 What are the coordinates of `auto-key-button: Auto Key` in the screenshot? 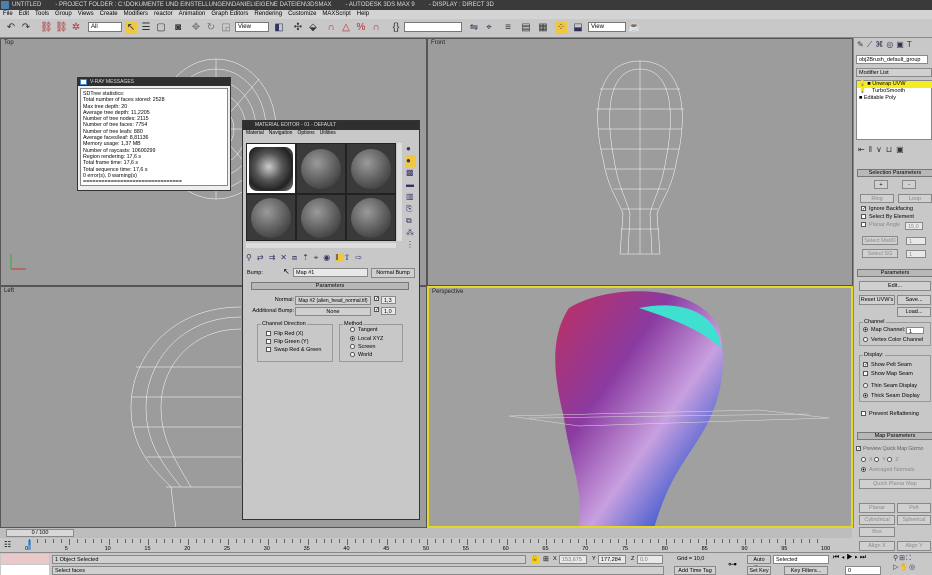 It's located at (759, 563).